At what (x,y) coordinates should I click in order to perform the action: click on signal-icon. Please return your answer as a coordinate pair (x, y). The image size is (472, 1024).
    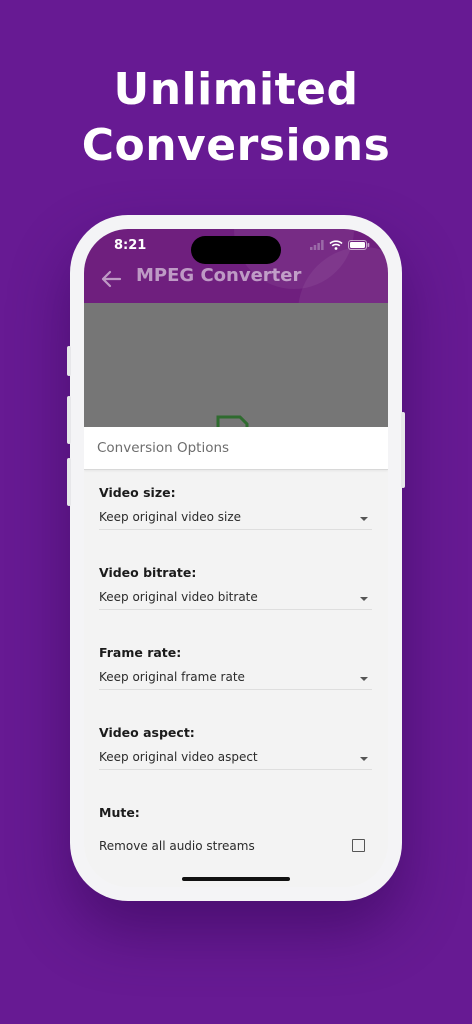
    Looking at the image, I should click on (317, 245).